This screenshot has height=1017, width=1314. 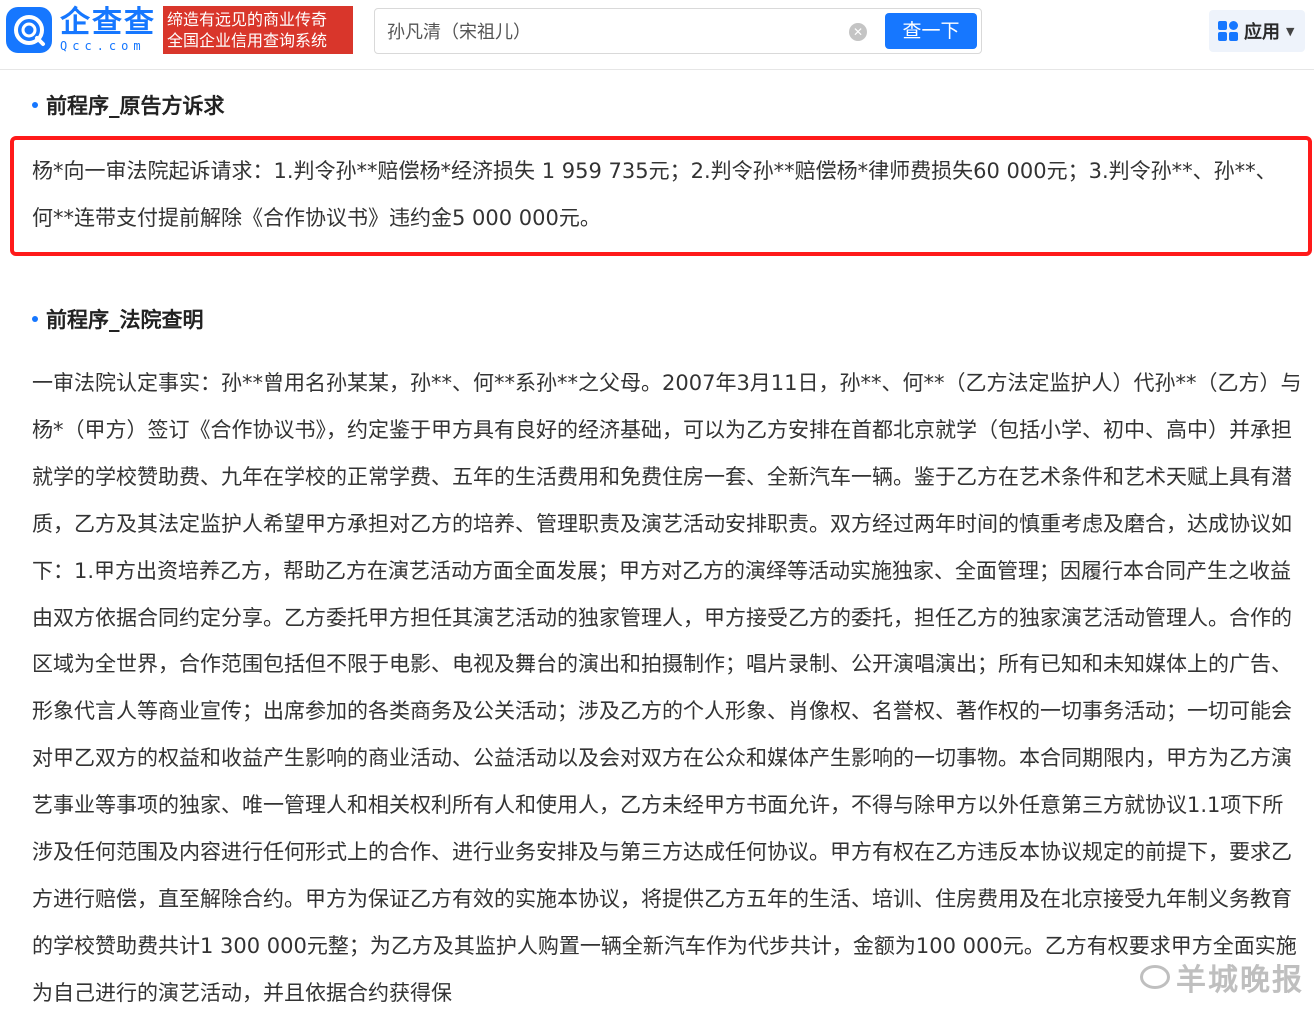 I want to click on weibo-icon, so click(x=1155, y=977).